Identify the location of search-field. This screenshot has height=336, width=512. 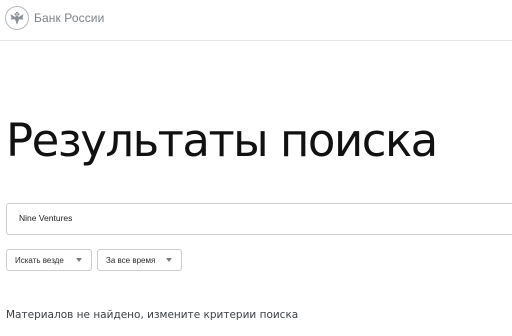
(259, 219).